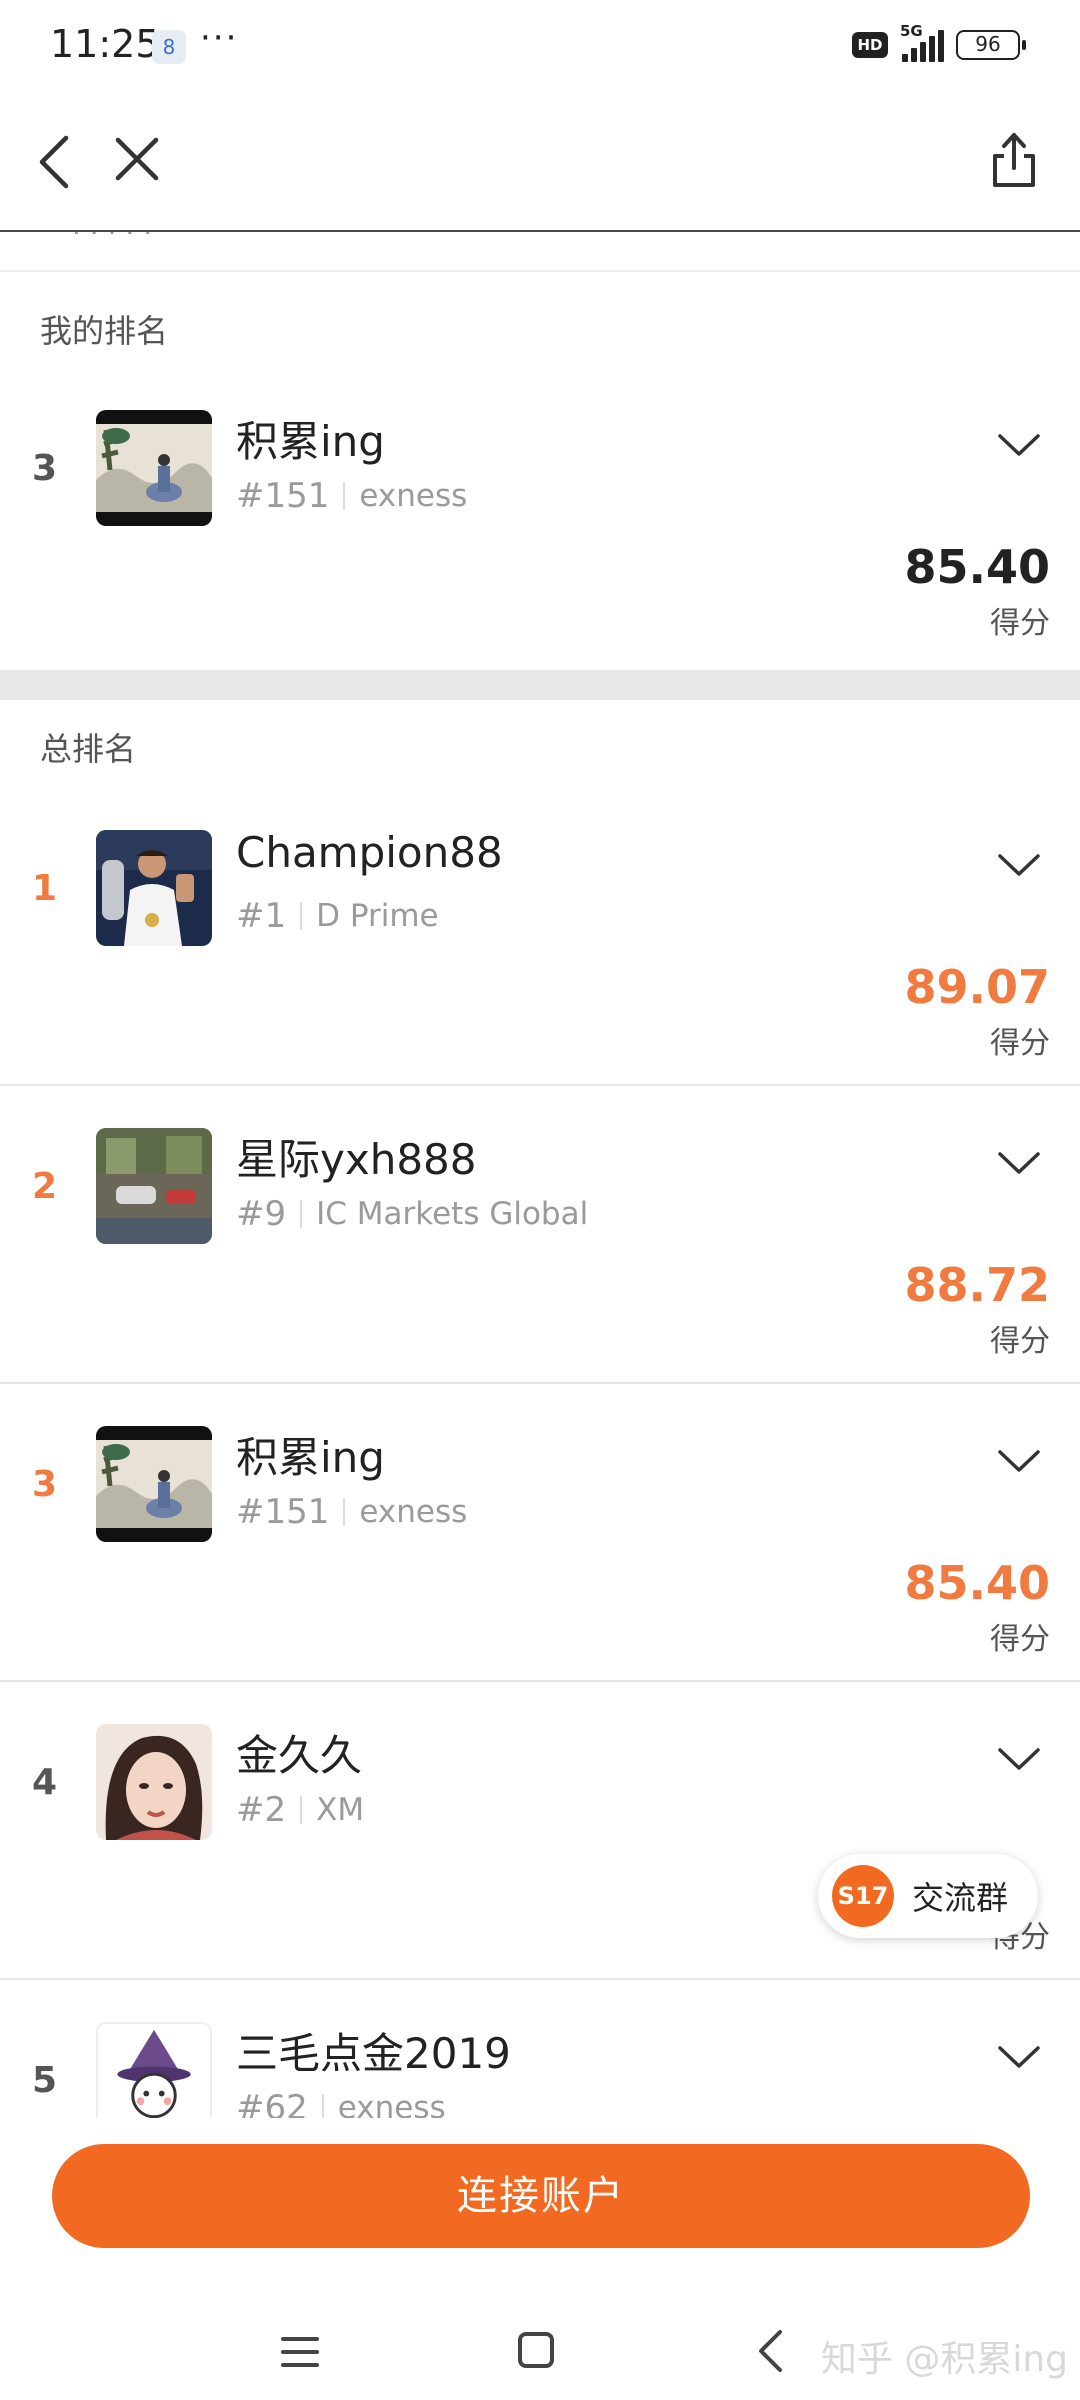 This screenshot has width=1080, height=2400. Describe the element at coordinates (219, 38) in the screenshot. I see `more-notifications-icon: ···` at that location.